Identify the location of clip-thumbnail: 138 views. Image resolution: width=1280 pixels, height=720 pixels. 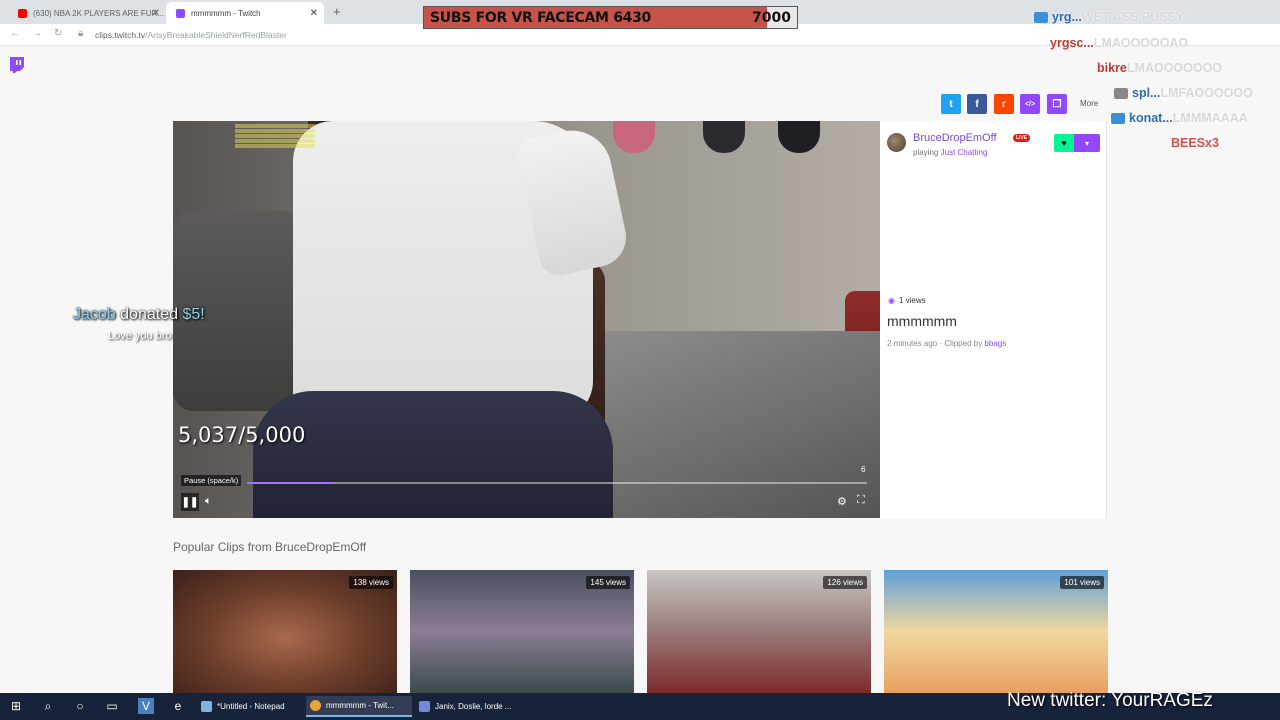
(285, 631).